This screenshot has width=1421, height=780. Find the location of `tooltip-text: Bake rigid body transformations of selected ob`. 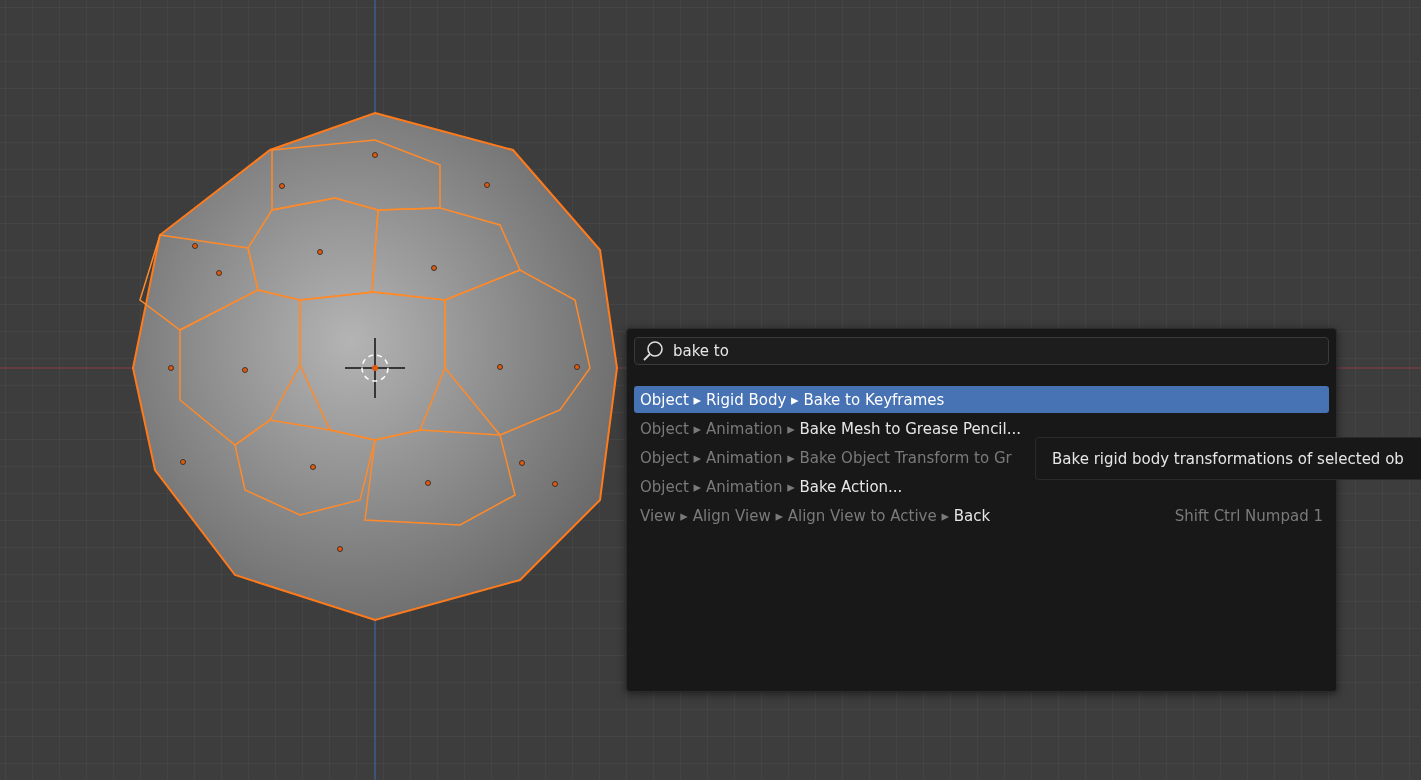

tooltip-text: Bake rigid body transformations of selected ob is located at coordinates (1228, 458).